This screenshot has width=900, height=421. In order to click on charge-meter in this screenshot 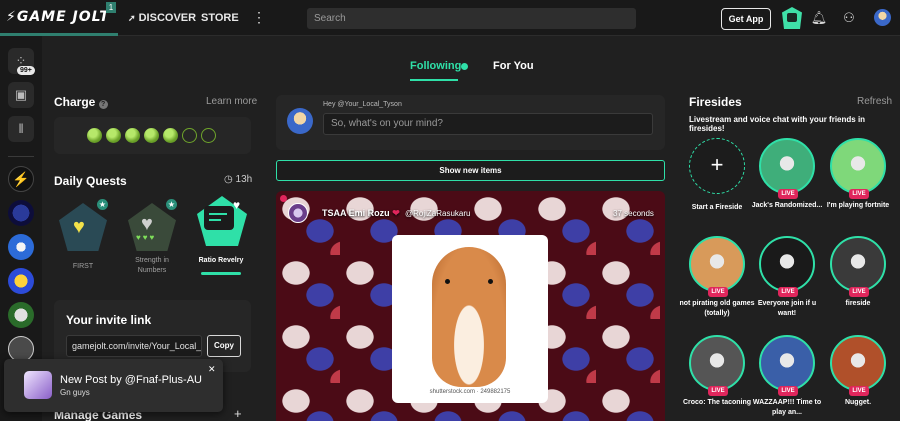, I will do `click(152, 135)`.